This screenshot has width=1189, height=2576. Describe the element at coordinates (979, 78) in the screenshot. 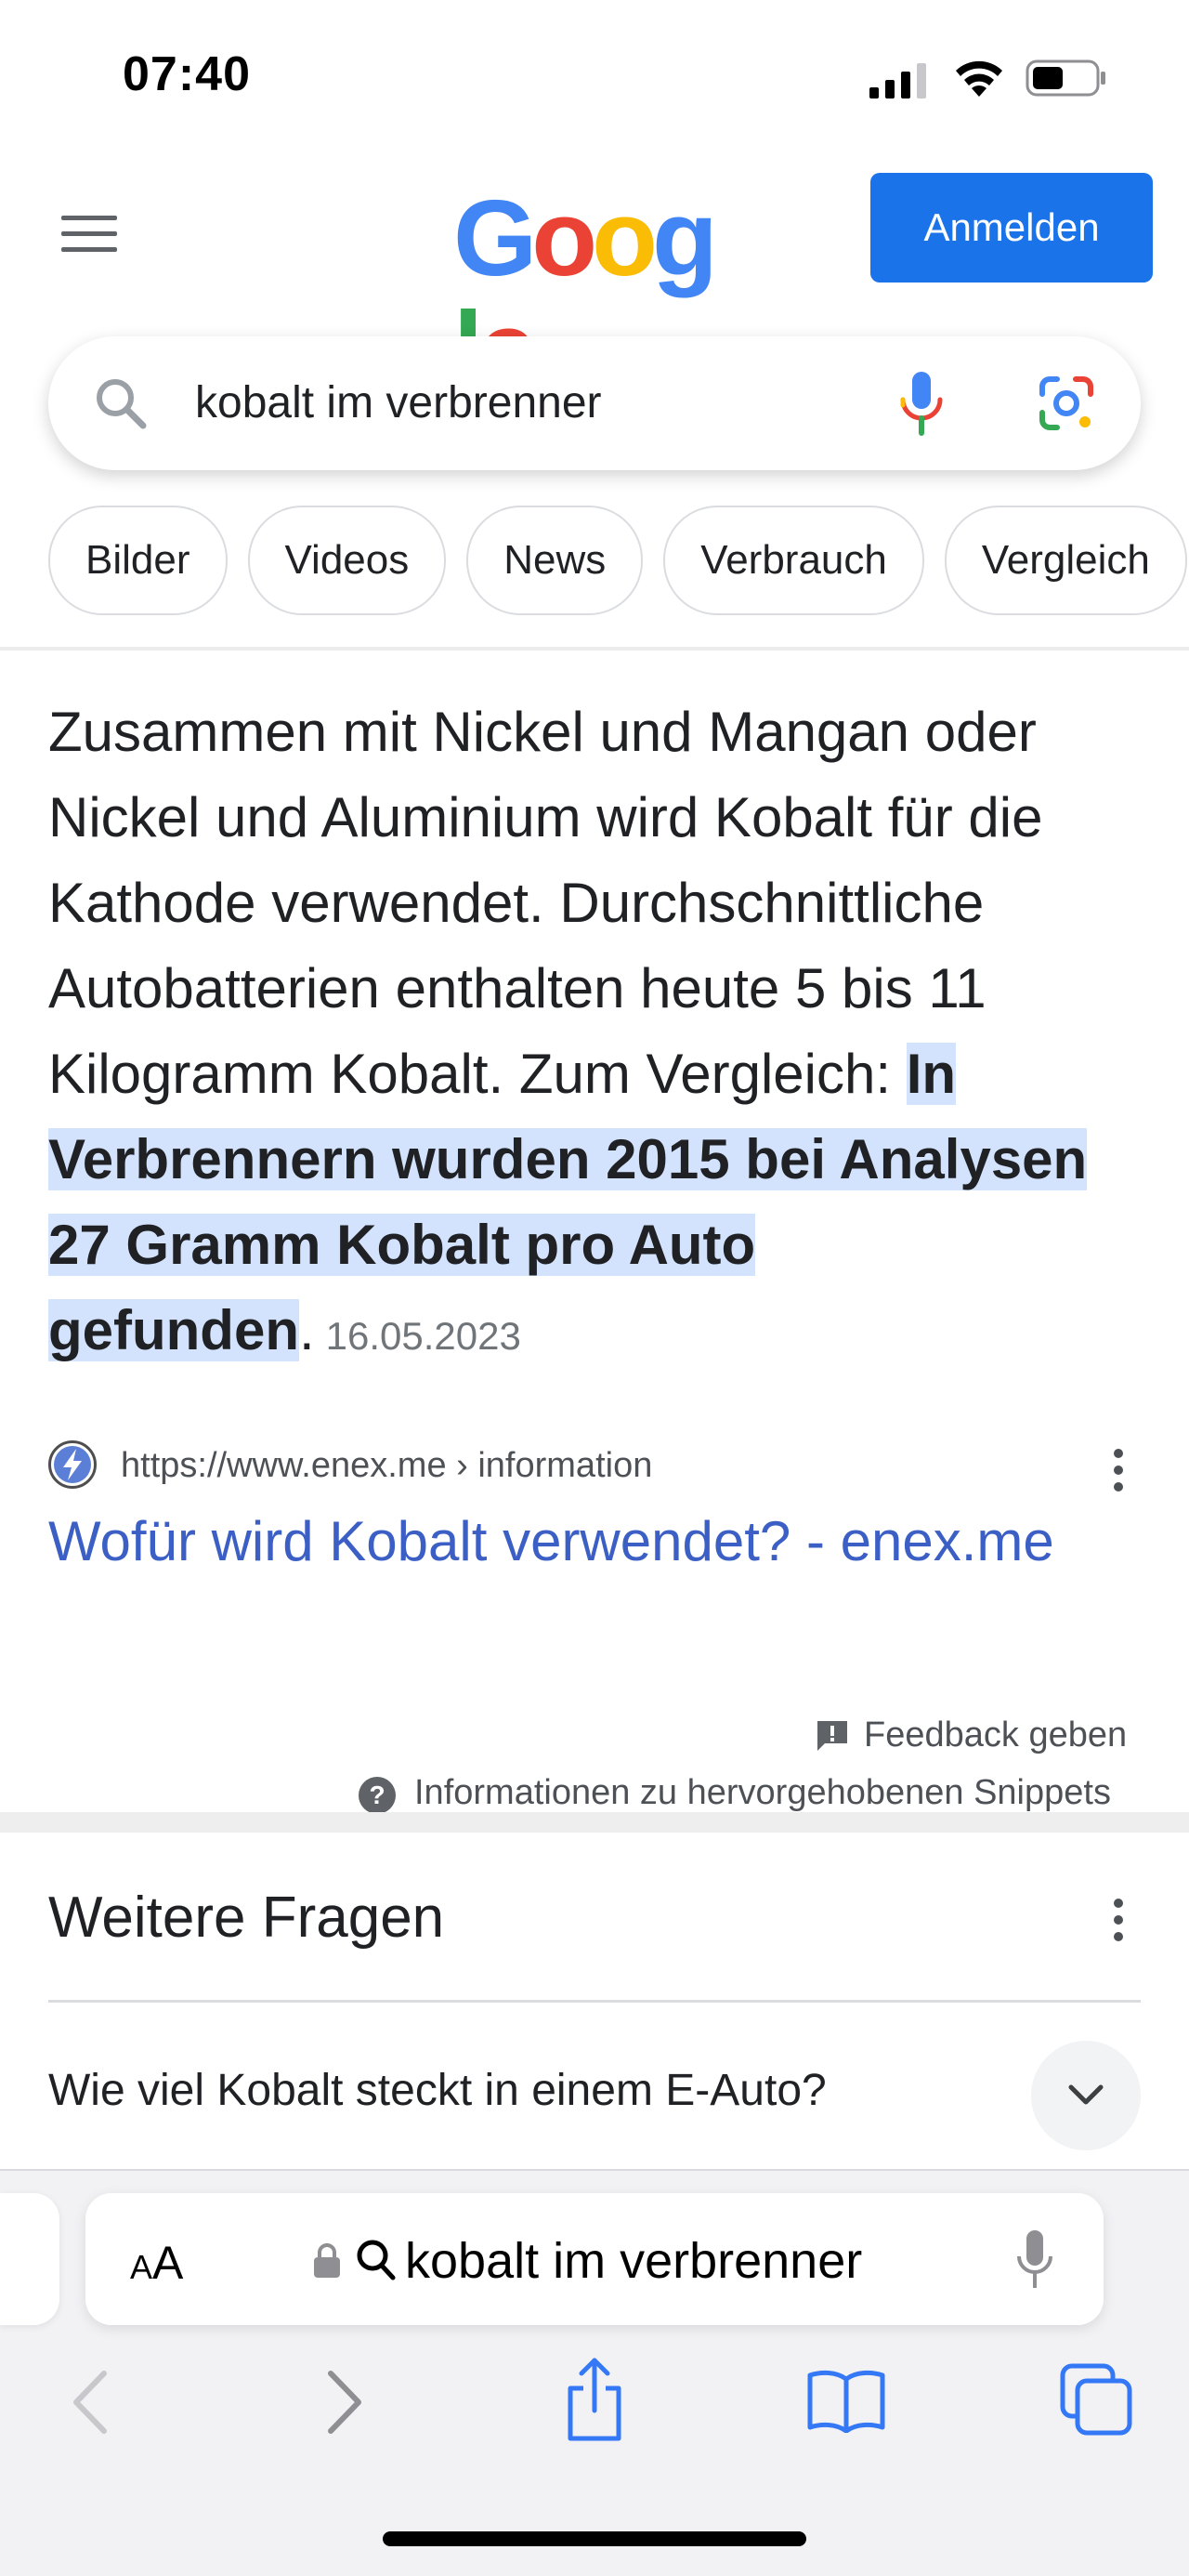

I see `wifi-icon` at that location.